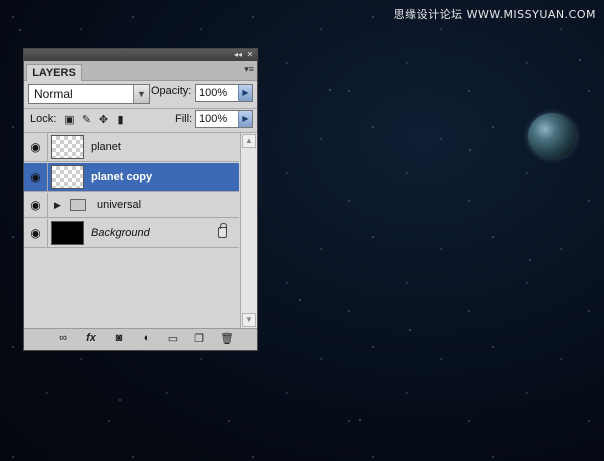 This screenshot has width=604, height=461. What do you see at coordinates (249, 69) in the screenshot?
I see `panel-menu-icon: ▾≡` at bounding box center [249, 69].